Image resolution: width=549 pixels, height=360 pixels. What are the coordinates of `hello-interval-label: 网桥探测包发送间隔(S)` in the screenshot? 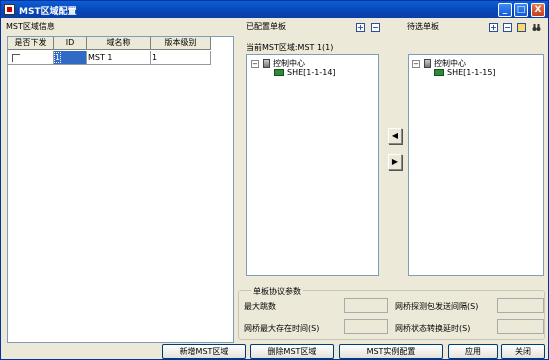 It's located at (437, 306).